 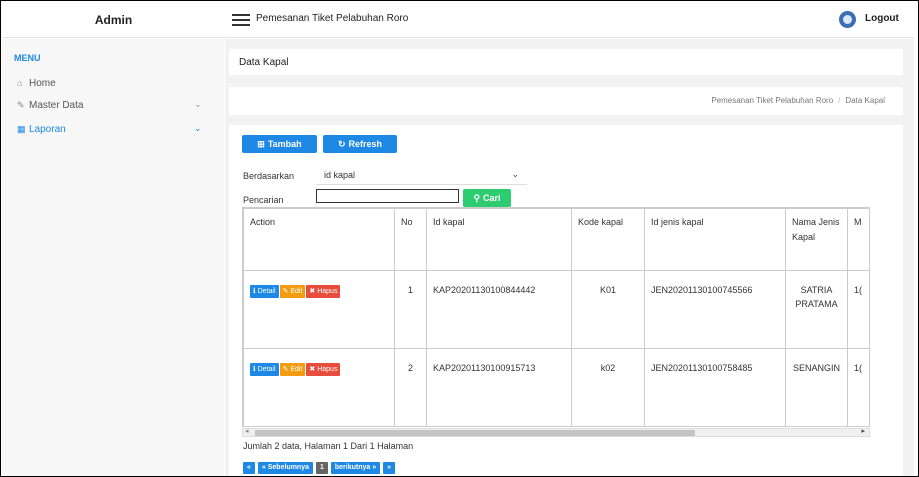 What do you see at coordinates (332, 18) in the screenshot?
I see `app-title: Pemesanan Tiket Pelabuhan Roro` at bounding box center [332, 18].